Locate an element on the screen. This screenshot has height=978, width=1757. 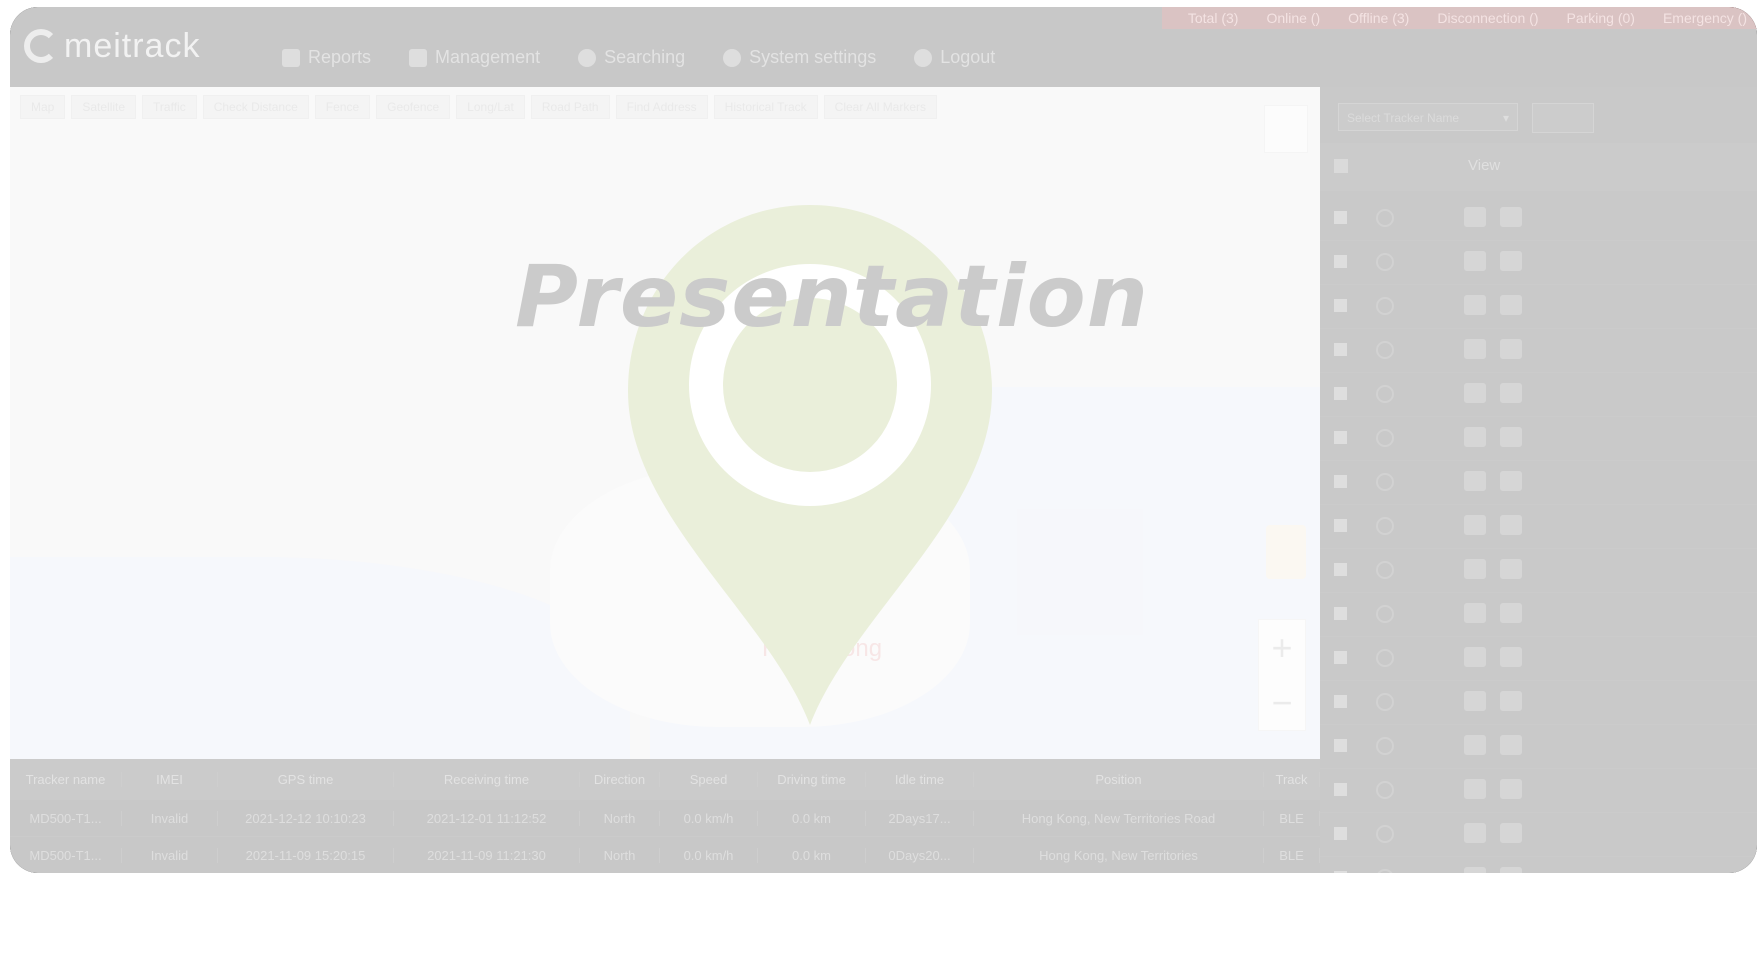
column-header: Driving time is located at coordinates (812, 779).